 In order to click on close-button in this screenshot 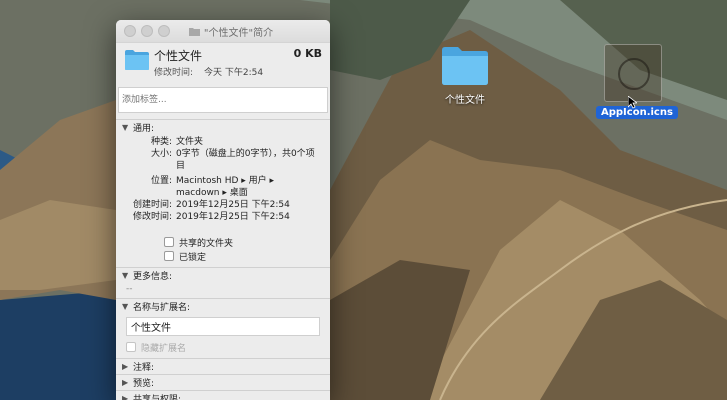, I will do `click(130, 31)`.